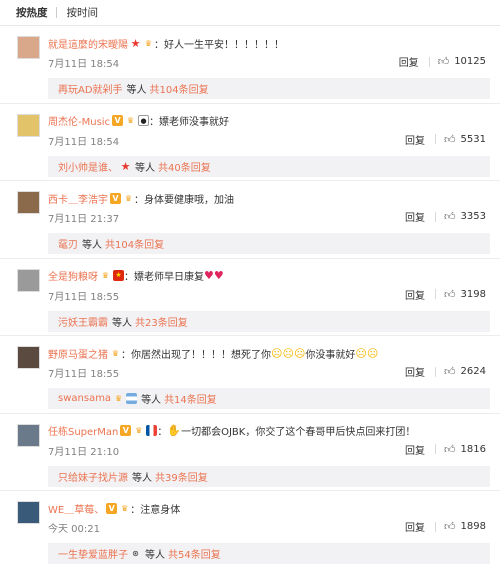 This screenshot has height=569, width=500. I want to click on sort-by-time-tab: 按时间, so click(87, 12).